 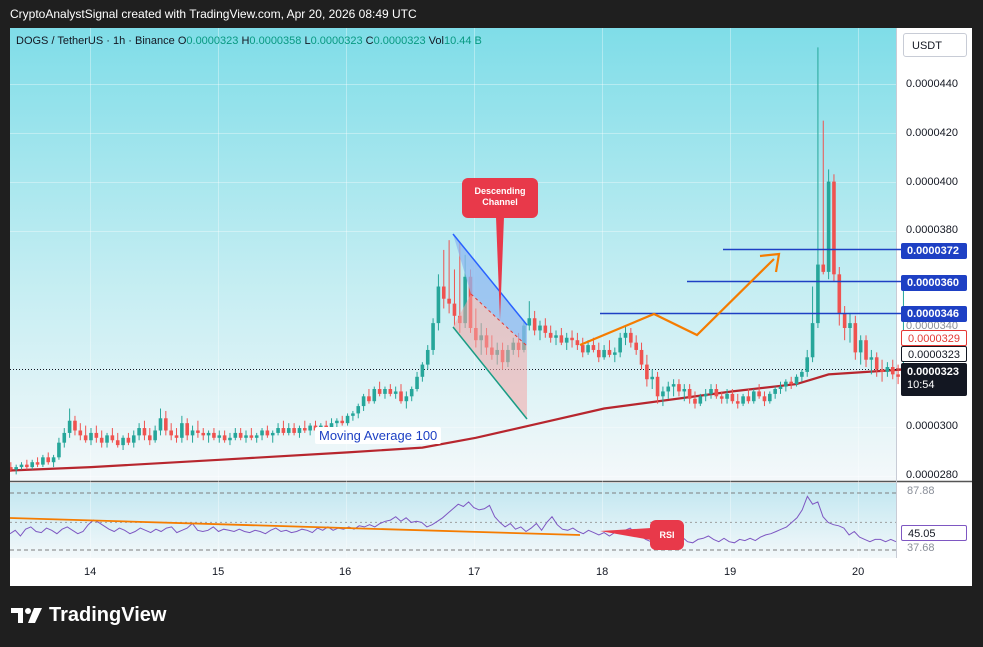 I want to click on time-tick: 16, so click(x=345, y=572).